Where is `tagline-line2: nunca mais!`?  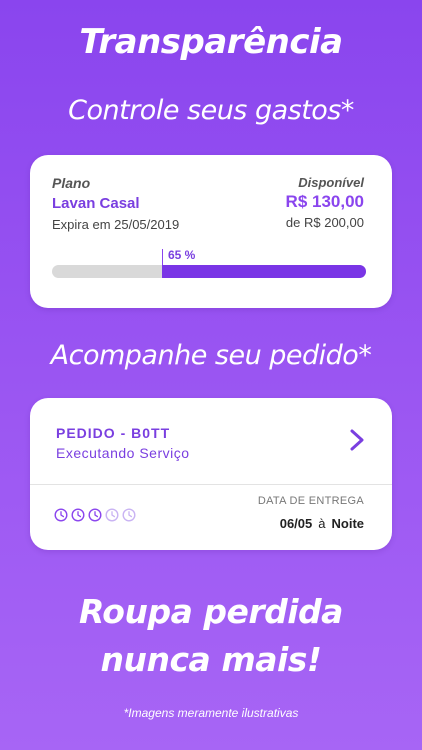
tagline-line2: nunca mais! is located at coordinates (211, 659).